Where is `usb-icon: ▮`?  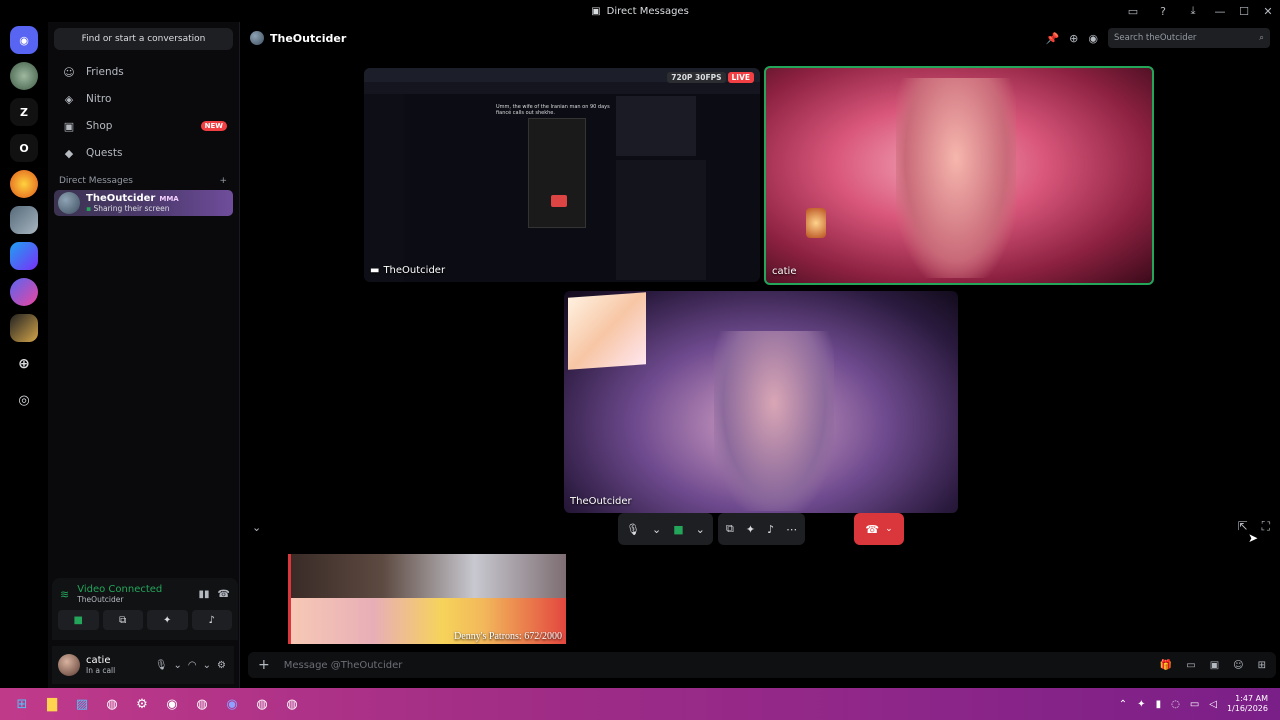 usb-icon: ▮ is located at coordinates (1159, 704).